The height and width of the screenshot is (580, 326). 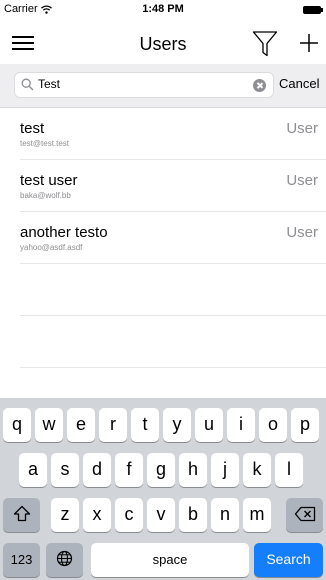 I want to click on key-h: h, so click(x=193, y=470).